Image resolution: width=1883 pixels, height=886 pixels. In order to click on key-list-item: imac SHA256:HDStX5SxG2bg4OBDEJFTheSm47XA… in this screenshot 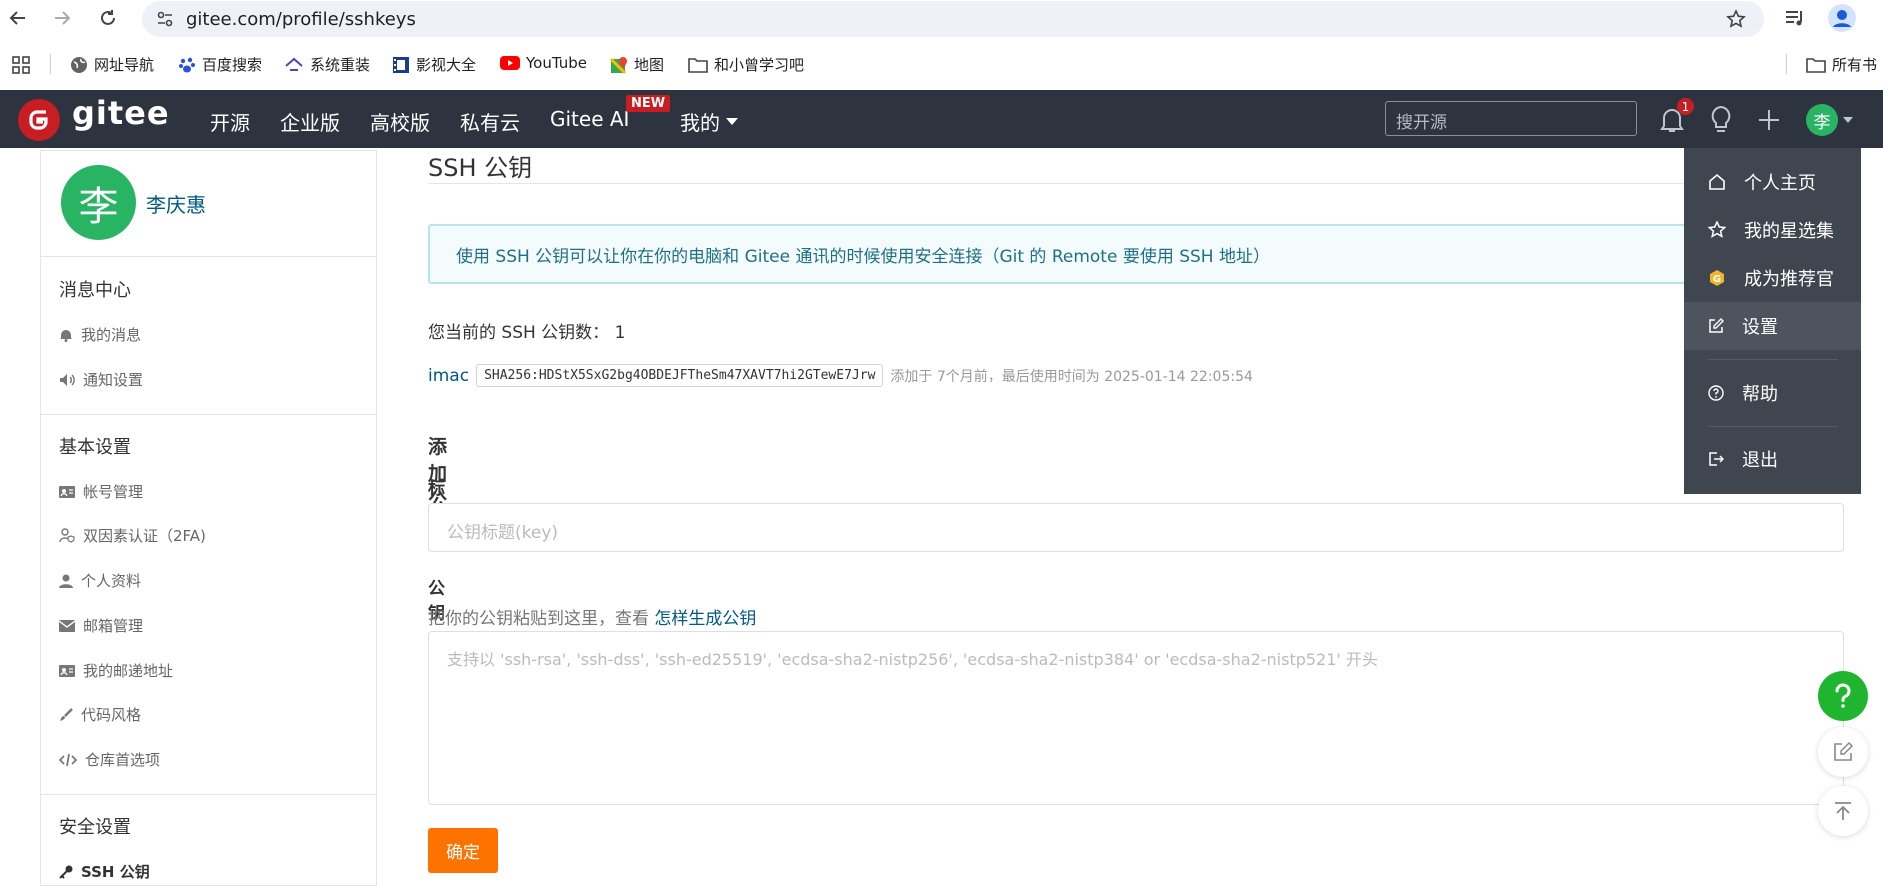, I will do `click(840, 375)`.